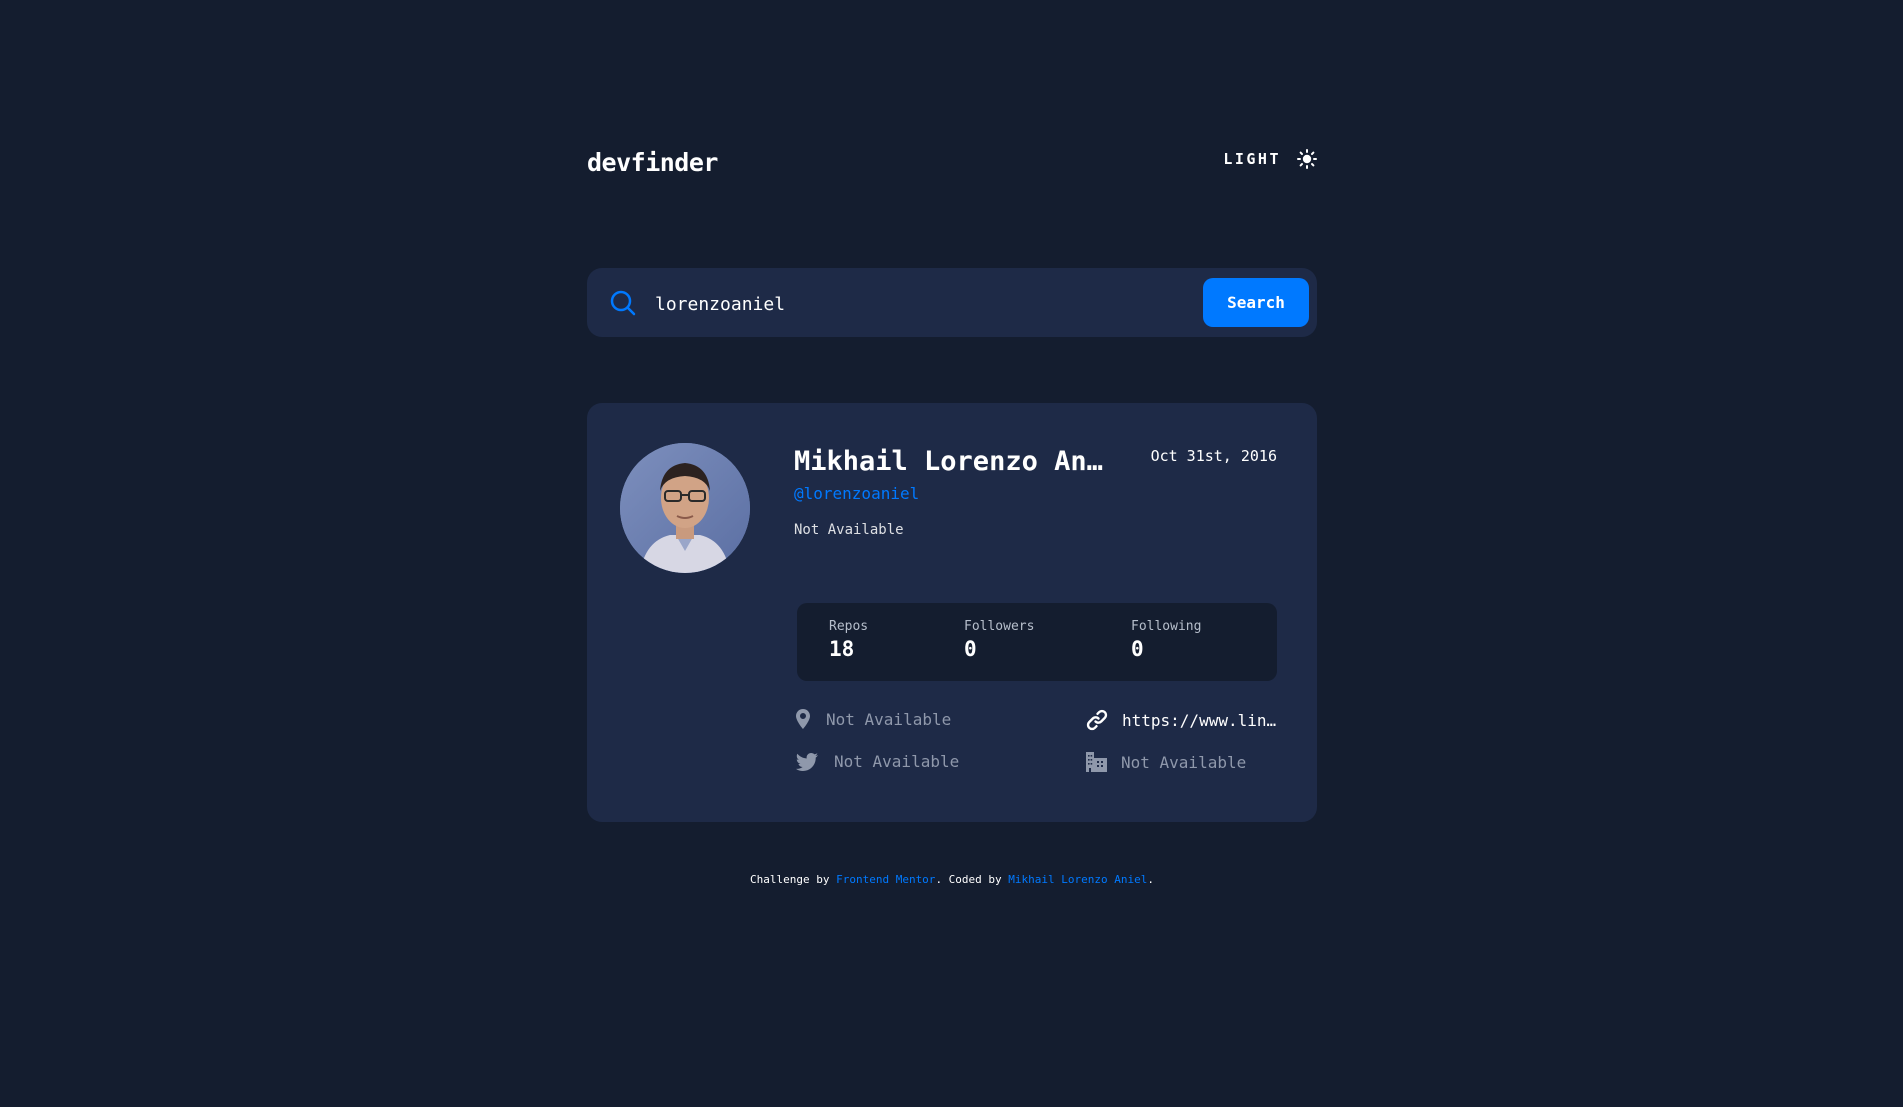 Image resolution: width=1903 pixels, height=1107 pixels. I want to click on location-pin-icon, so click(803, 719).